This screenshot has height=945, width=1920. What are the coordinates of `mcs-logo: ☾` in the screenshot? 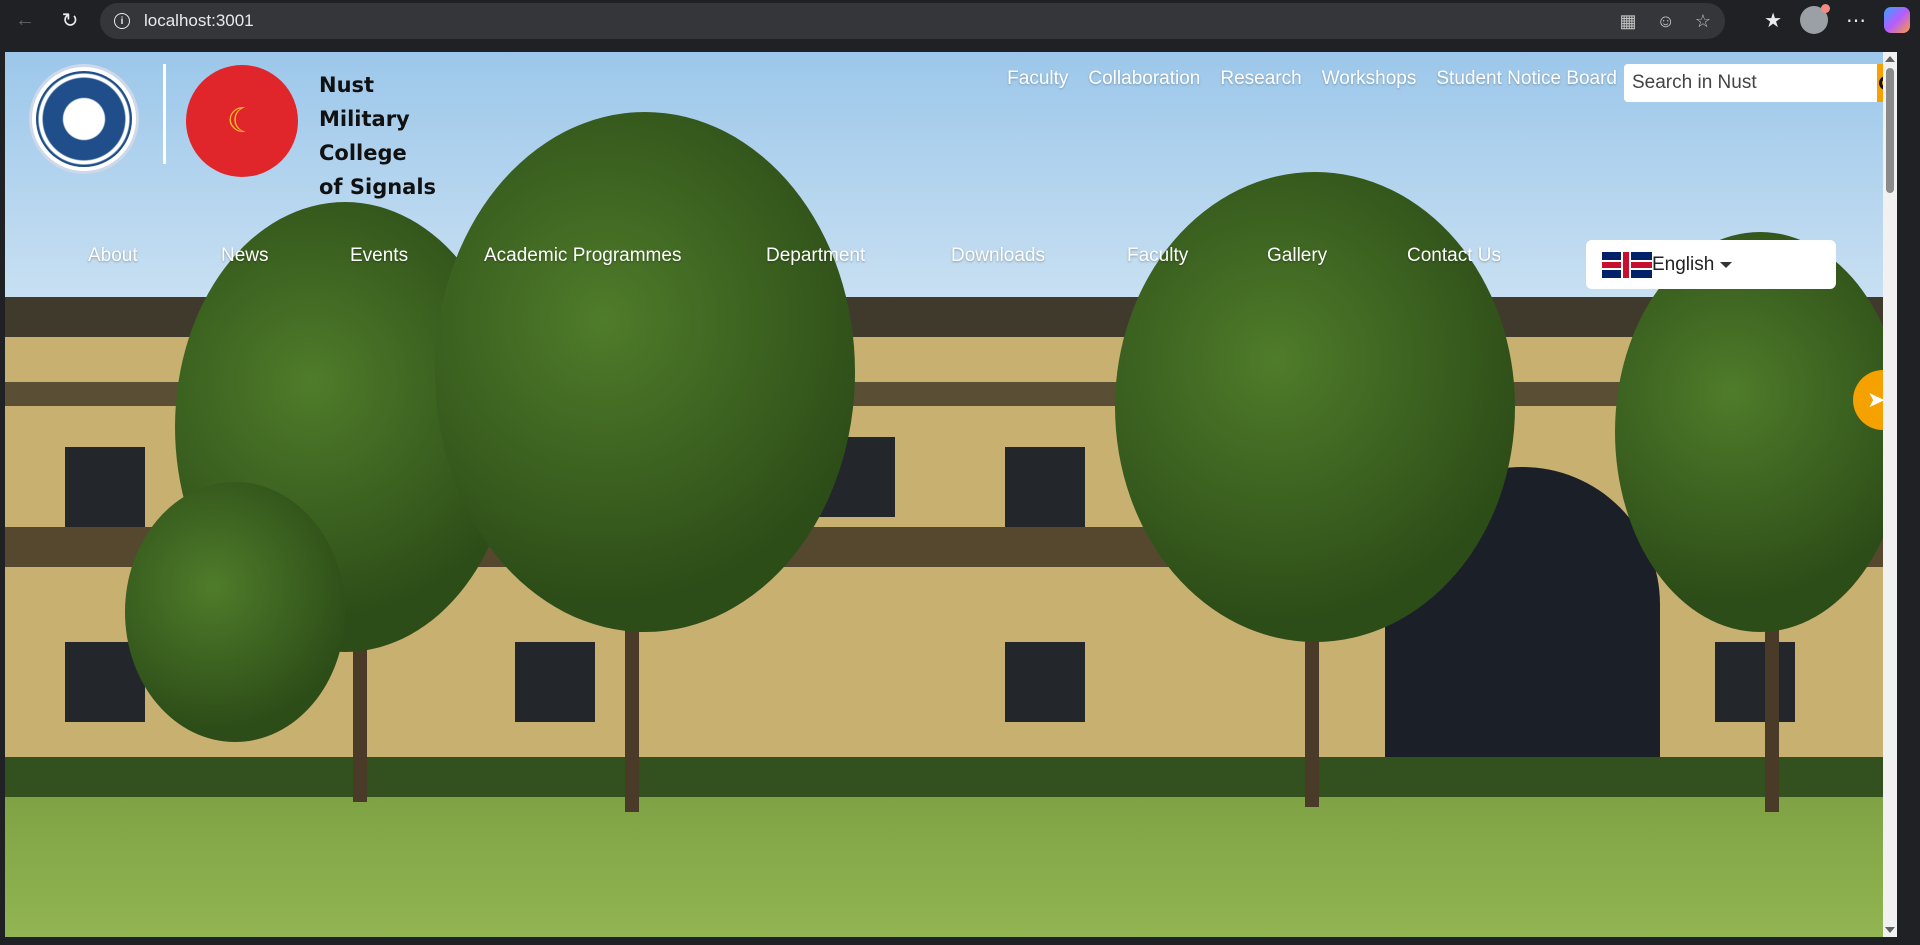 It's located at (242, 121).